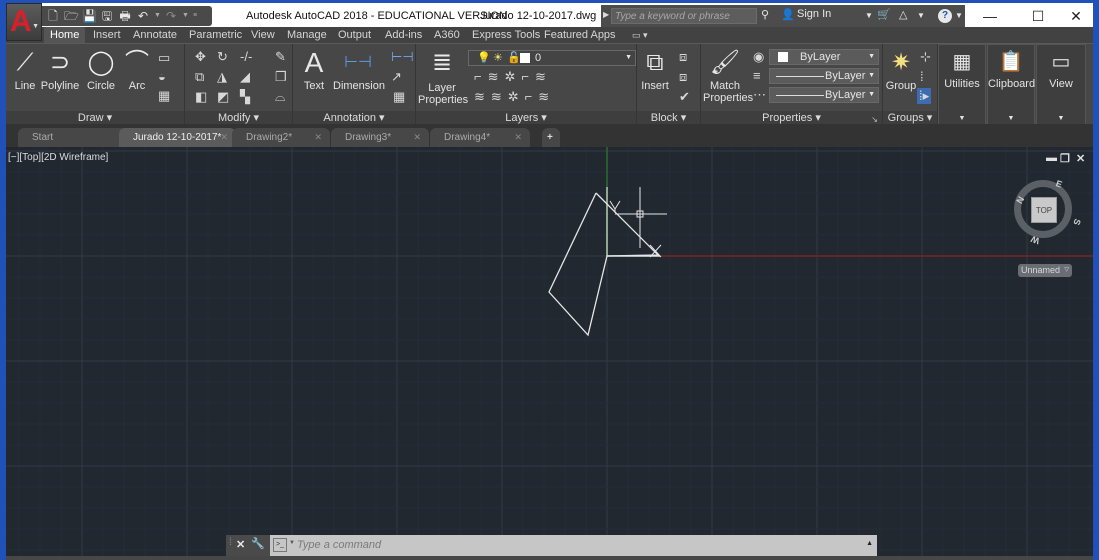 The height and width of the screenshot is (560, 1099). What do you see at coordinates (185, 16) in the screenshot?
I see `redo-dropdown-icon: ▼` at bounding box center [185, 16].